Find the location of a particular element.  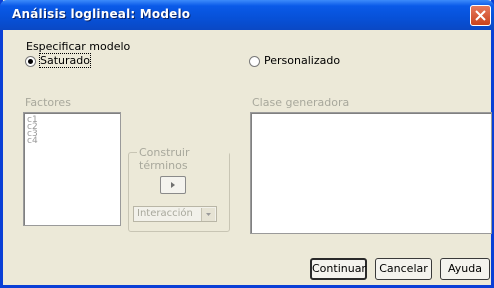

saturated-radio is located at coordinates (30, 61).